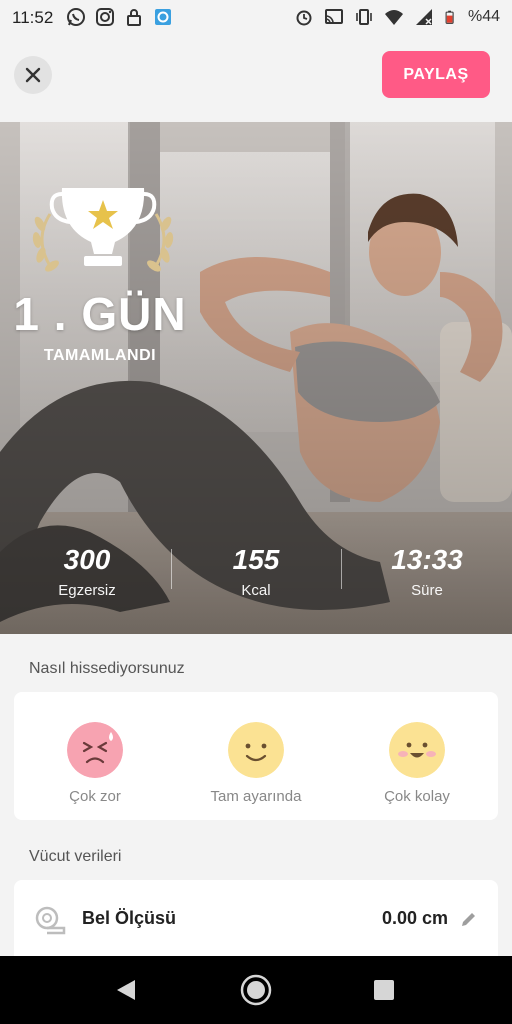  What do you see at coordinates (393, 17) in the screenshot?
I see `wifi-icon` at bounding box center [393, 17].